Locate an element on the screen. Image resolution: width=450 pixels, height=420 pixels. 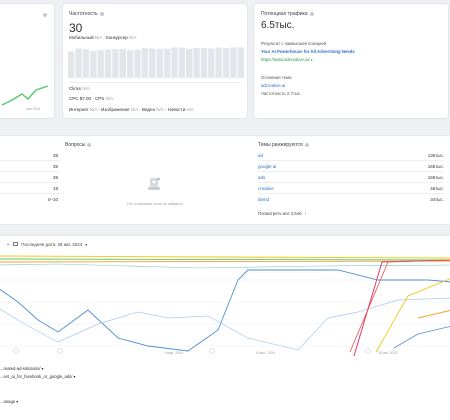
series-teal is located at coordinates (225, 266).